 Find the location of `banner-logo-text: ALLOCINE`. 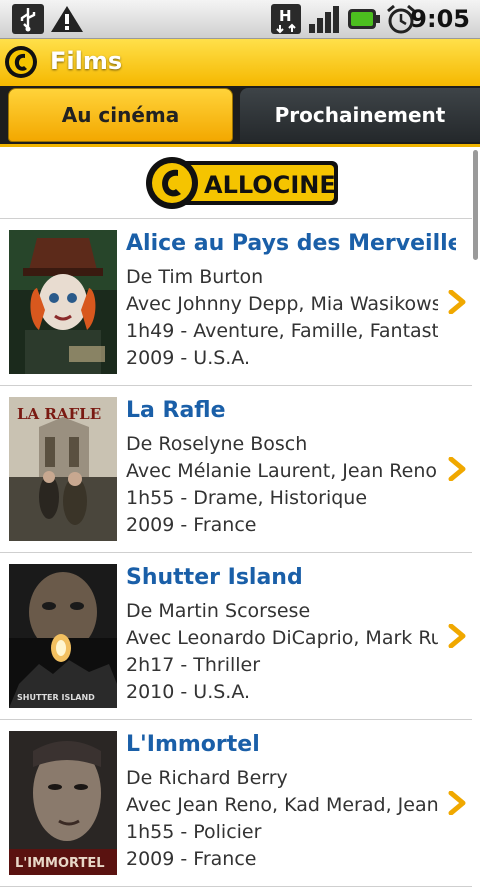

banner-logo-text: ALLOCINE is located at coordinates (270, 185).